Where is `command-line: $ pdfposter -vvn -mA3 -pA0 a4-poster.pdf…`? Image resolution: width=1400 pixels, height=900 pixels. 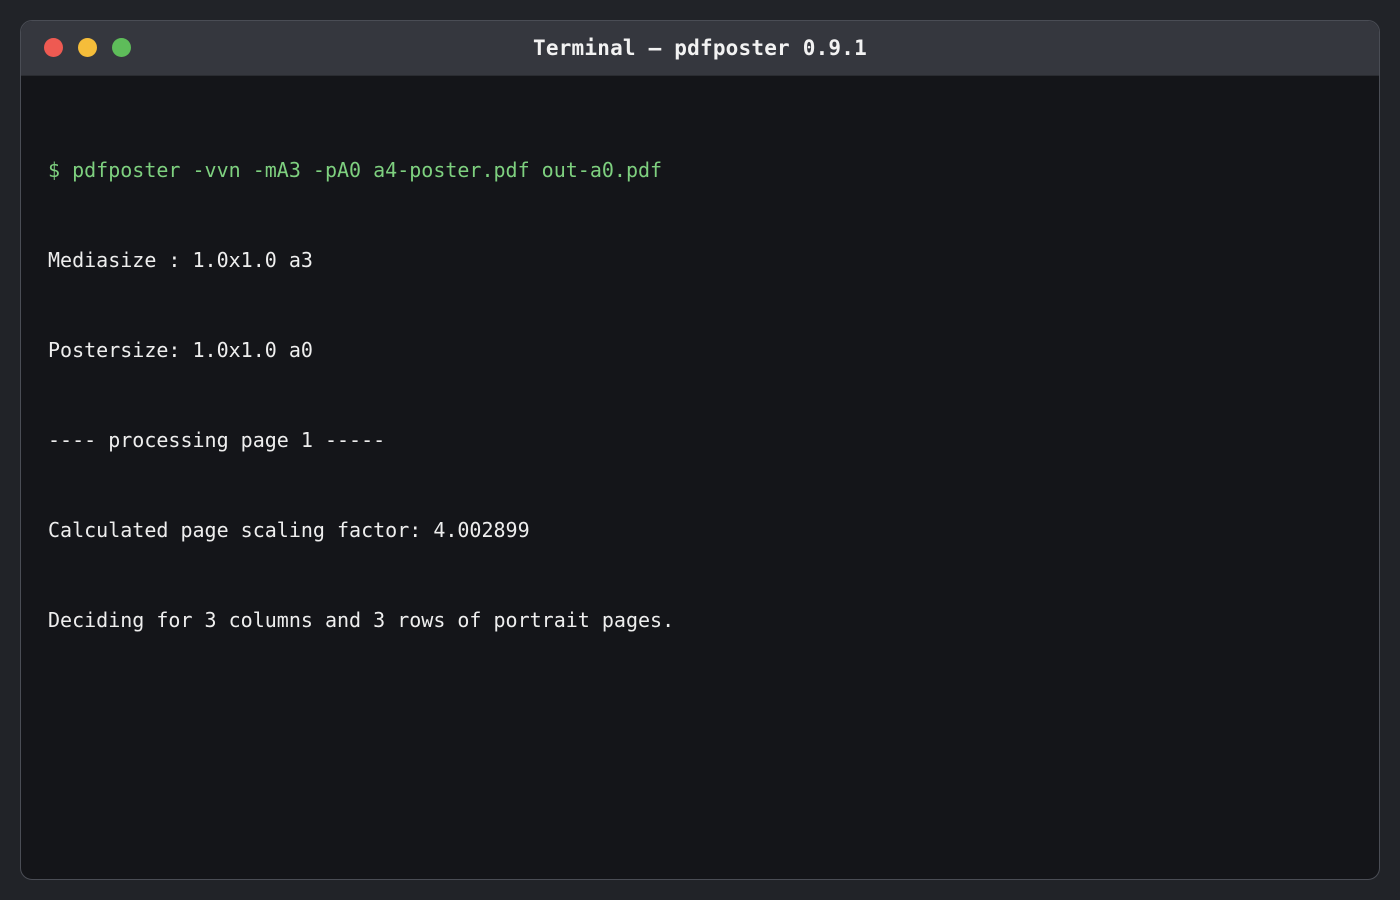
command-line: $ pdfposter -vvn -mA3 -pA0 a4-poster.pdf… is located at coordinates (355, 170).